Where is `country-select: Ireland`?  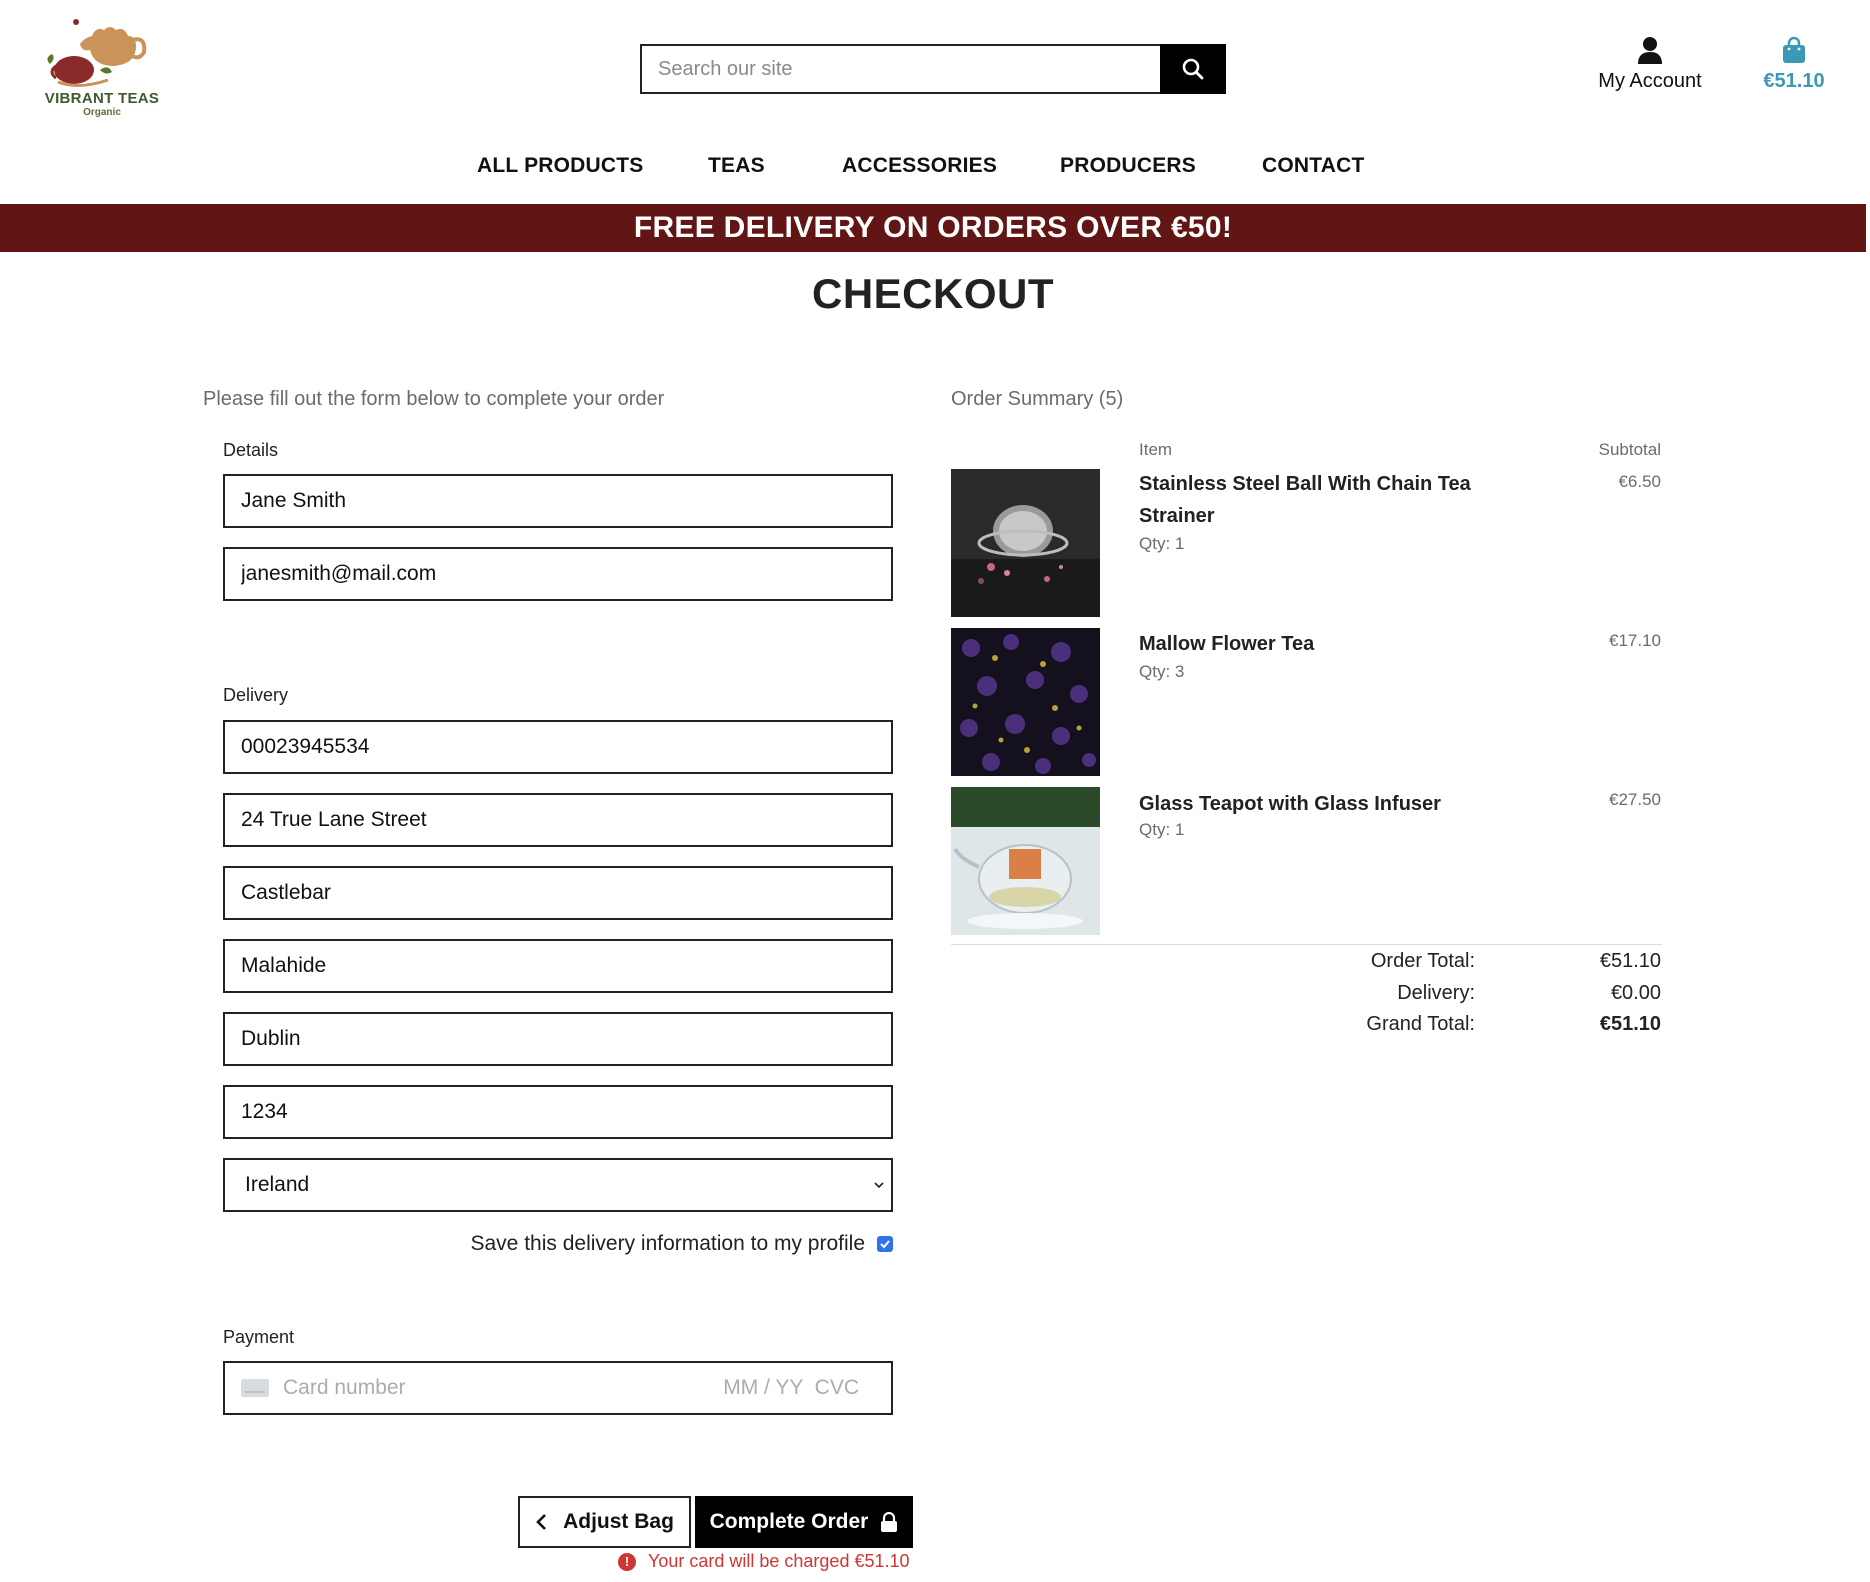 country-select: Ireland is located at coordinates (558, 1185).